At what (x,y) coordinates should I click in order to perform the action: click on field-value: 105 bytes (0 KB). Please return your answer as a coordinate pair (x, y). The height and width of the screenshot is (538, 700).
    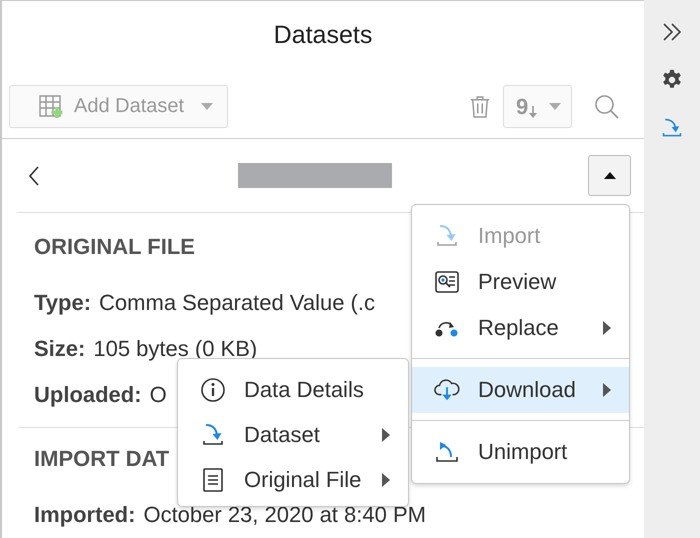
    Looking at the image, I should click on (175, 349).